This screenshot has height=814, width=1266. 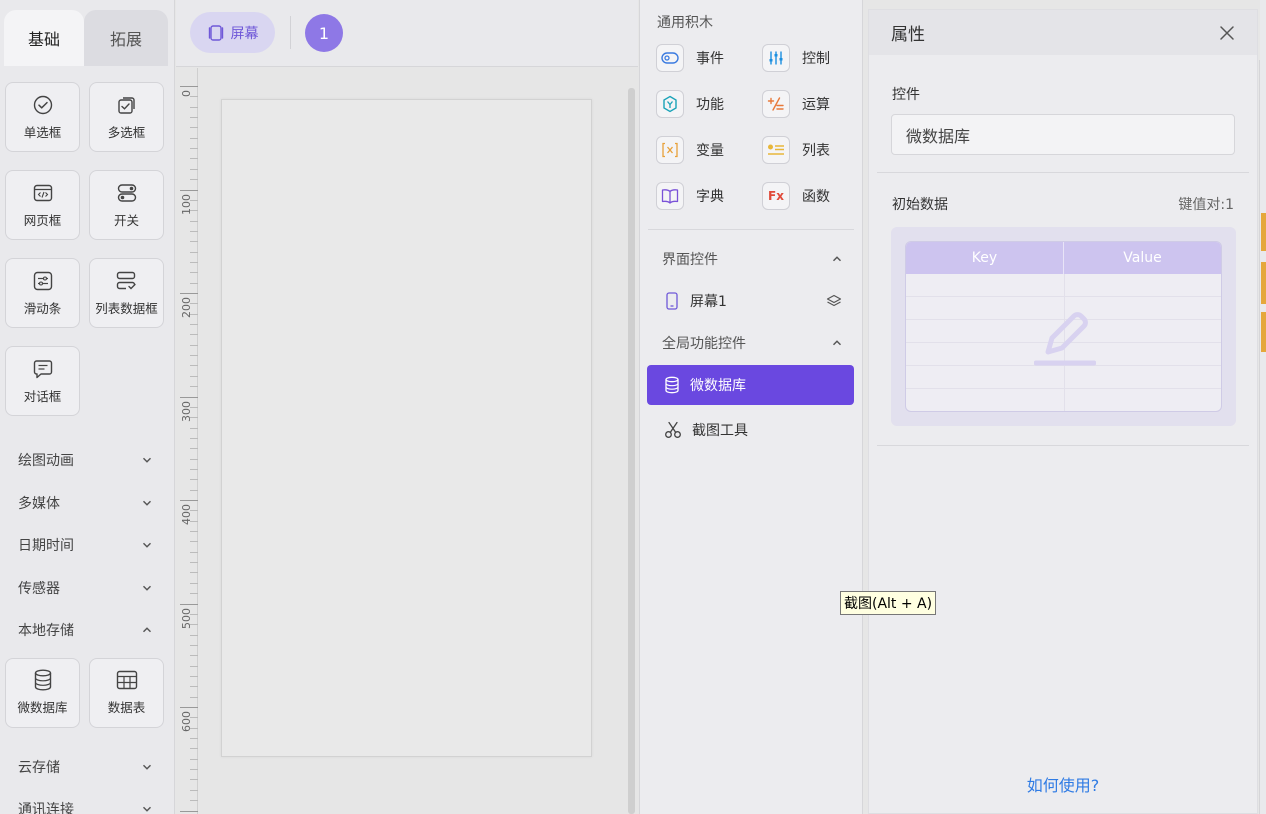 What do you see at coordinates (87, 630) in the screenshot?
I see `category-local-storage: 本地存储` at bounding box center [87, 630].